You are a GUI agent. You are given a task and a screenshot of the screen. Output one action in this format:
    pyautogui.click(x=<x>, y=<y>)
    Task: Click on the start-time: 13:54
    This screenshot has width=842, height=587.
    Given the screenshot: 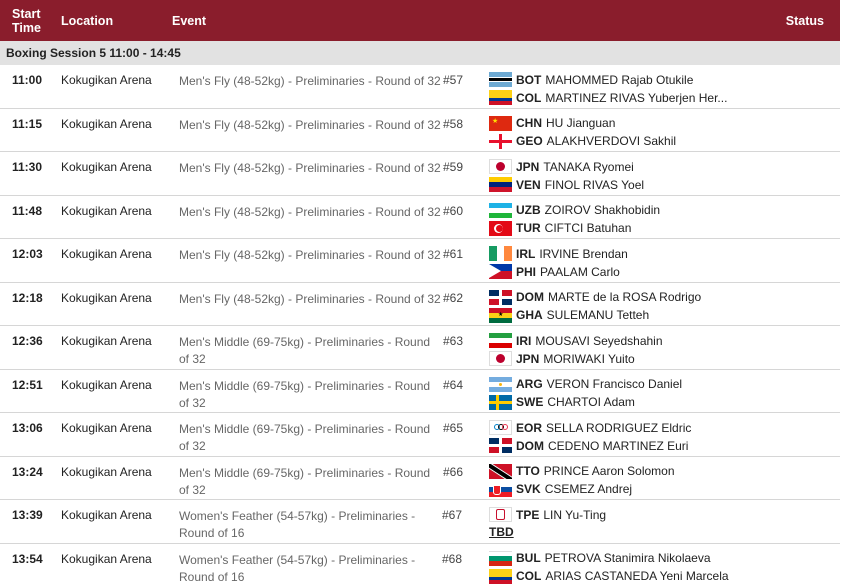 What is the action you would take?
    pyautogui.click(x=27, y=559)
    